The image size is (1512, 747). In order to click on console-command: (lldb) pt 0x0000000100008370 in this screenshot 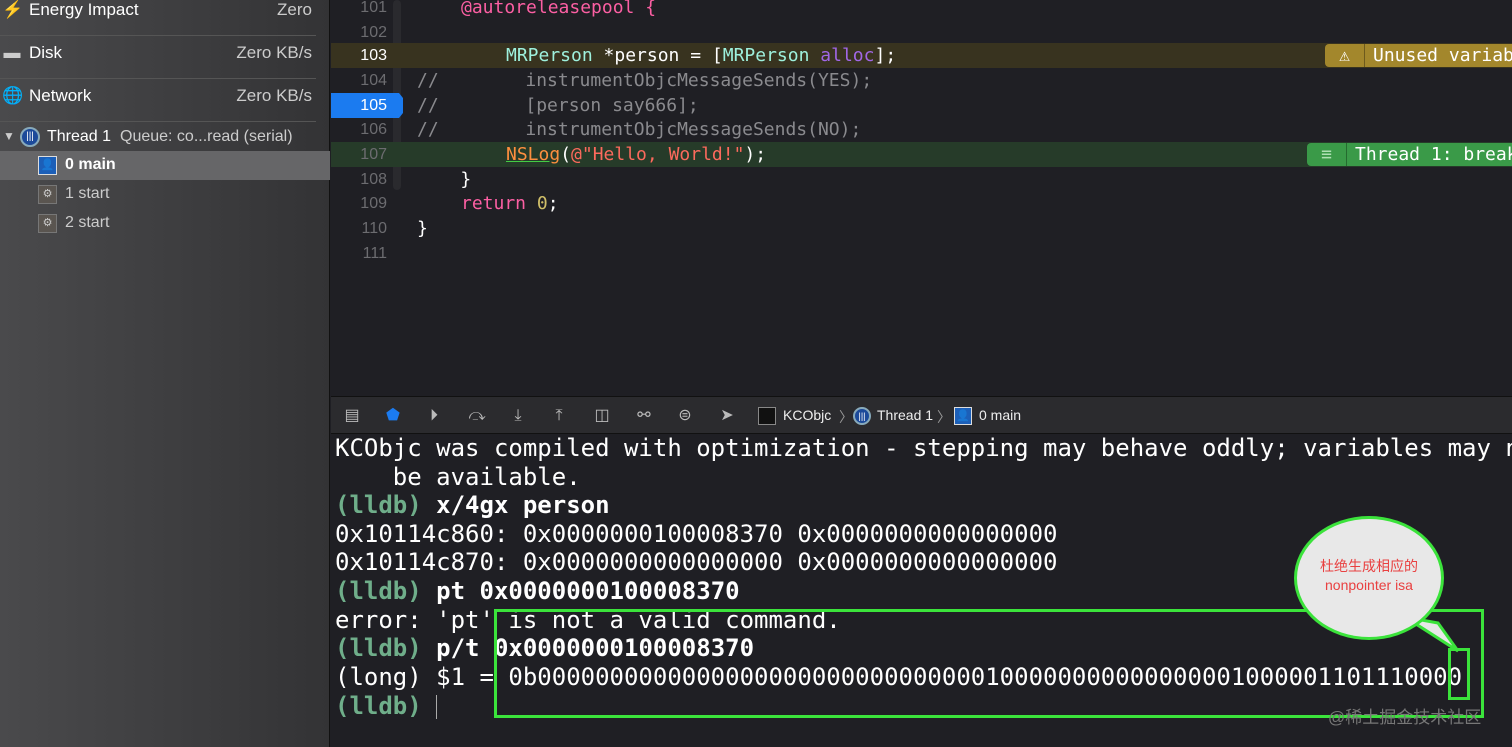, I will do `click(537, 591)`.